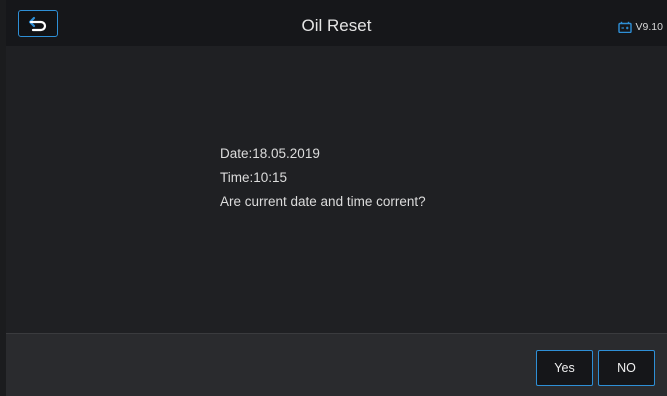 Image resolution: width=667 pixels, height=396 pixels. What do you see at coordinates (649, 27) in the screenshot?
I see `version-label: V9.10` at bounding box center [649, 27].